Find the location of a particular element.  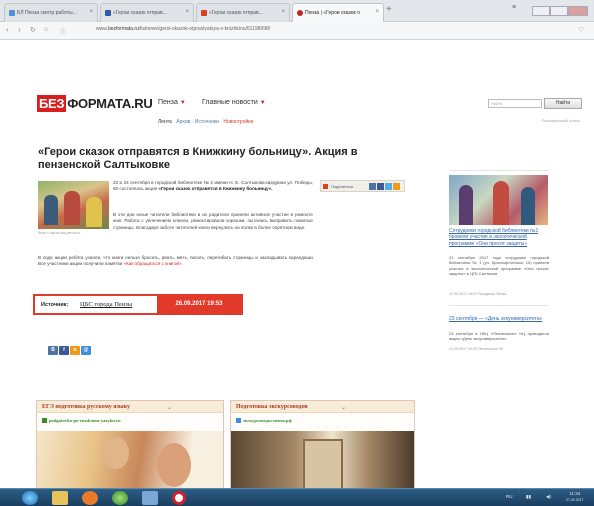

p3-link: «Как обращаться с книгой». is located at coordinates (152, 263).